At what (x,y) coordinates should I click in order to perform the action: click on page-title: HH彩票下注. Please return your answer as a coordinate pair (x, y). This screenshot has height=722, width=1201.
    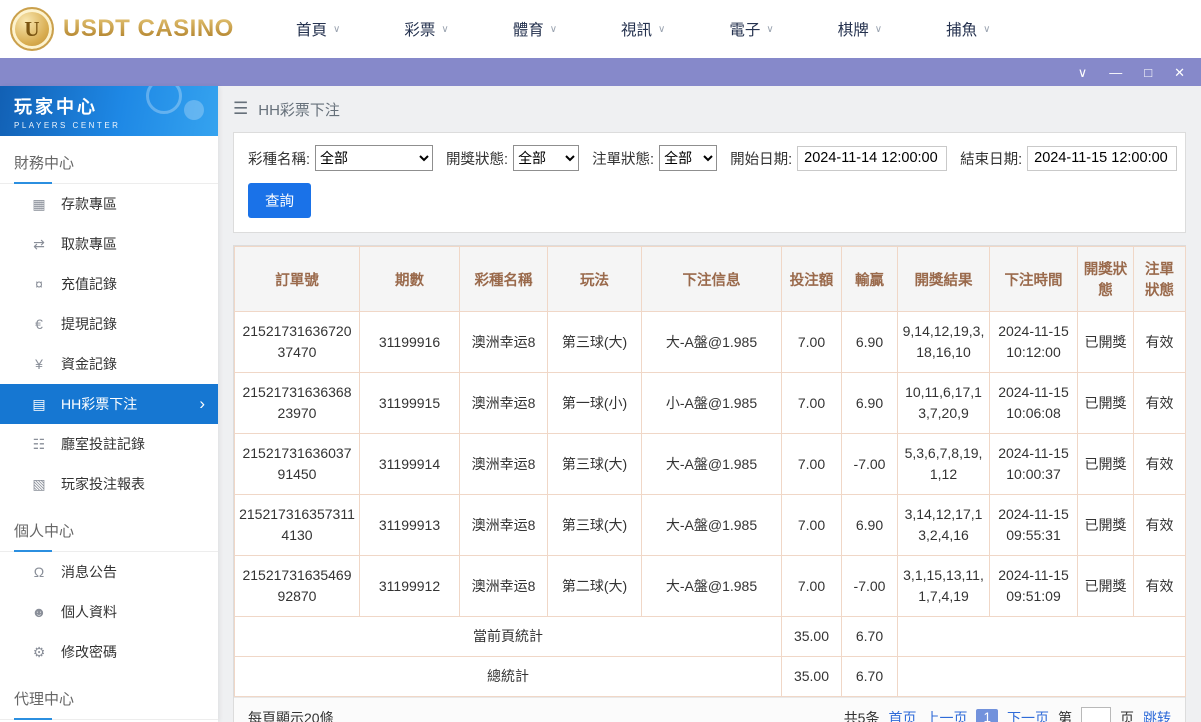
    Looking at the image, I should click on (299, 110).